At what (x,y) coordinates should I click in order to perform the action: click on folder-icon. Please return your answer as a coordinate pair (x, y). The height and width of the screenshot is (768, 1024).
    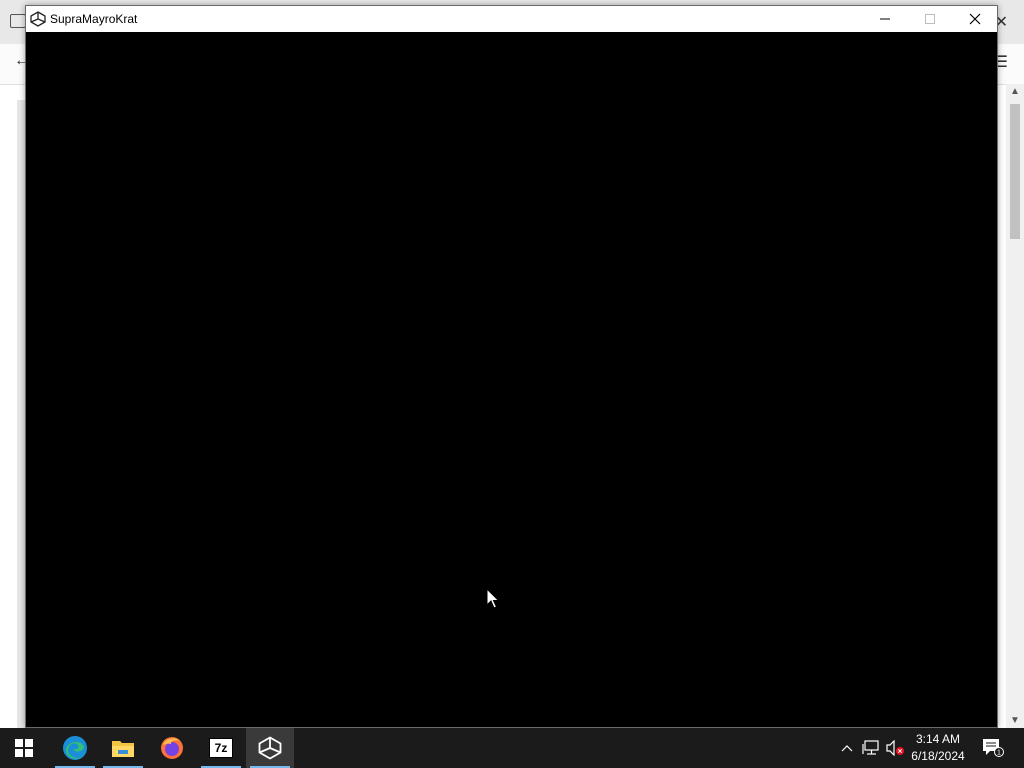
    Looking at the image, I should click on (123, 749).